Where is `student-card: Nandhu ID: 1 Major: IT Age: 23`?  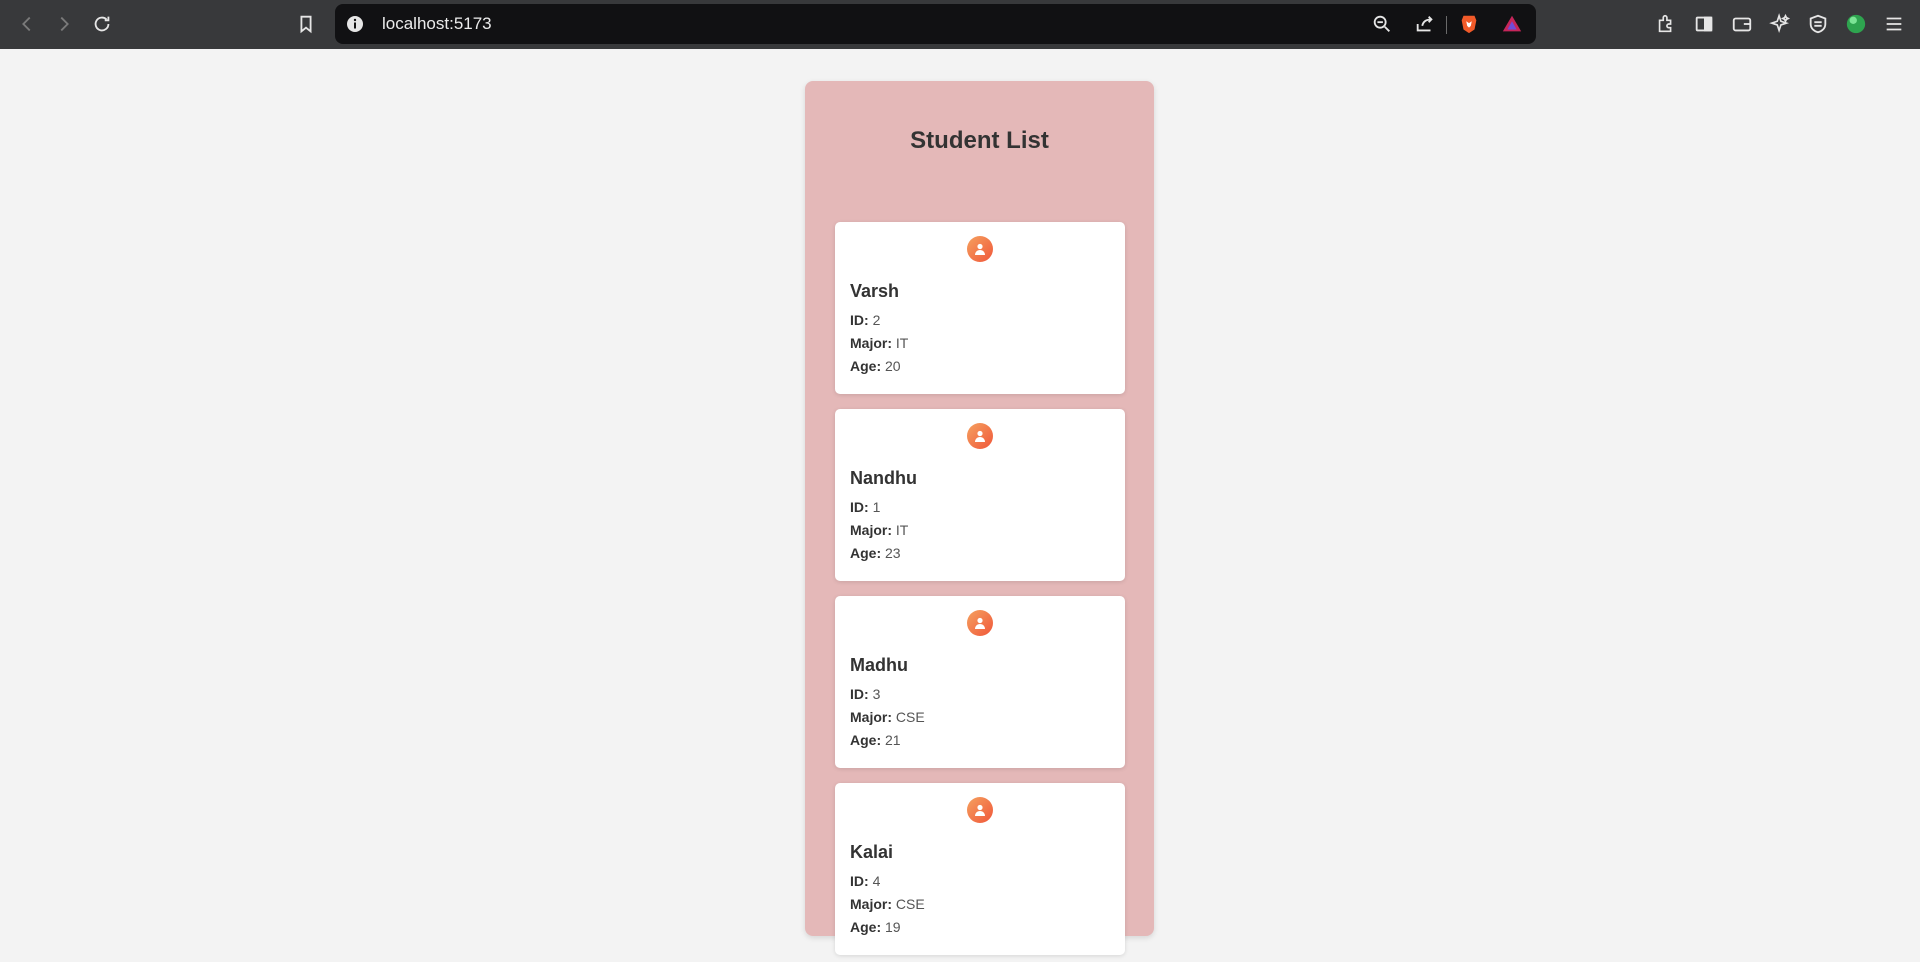
student-card: Nandhu ID: 1 Major: IT Age: 23 is located at coordinates (980, 495).